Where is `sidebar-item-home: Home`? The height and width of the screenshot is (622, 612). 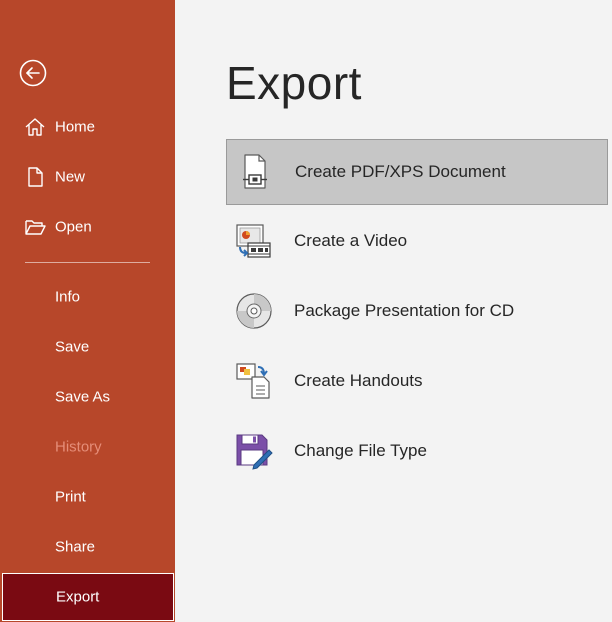 sidebar-item-home: Home is located at coordinates (87, 127).